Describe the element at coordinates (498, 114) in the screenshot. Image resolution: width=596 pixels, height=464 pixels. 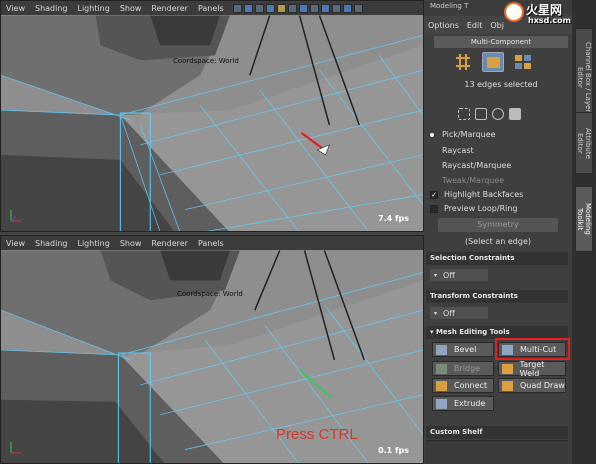
I see `rotate-icon` at that location.